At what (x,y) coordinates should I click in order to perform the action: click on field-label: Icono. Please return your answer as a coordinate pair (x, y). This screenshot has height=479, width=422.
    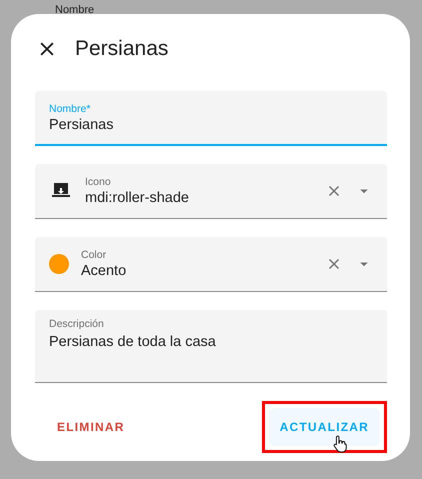
    Looking at the image, I should click on (98, 182).